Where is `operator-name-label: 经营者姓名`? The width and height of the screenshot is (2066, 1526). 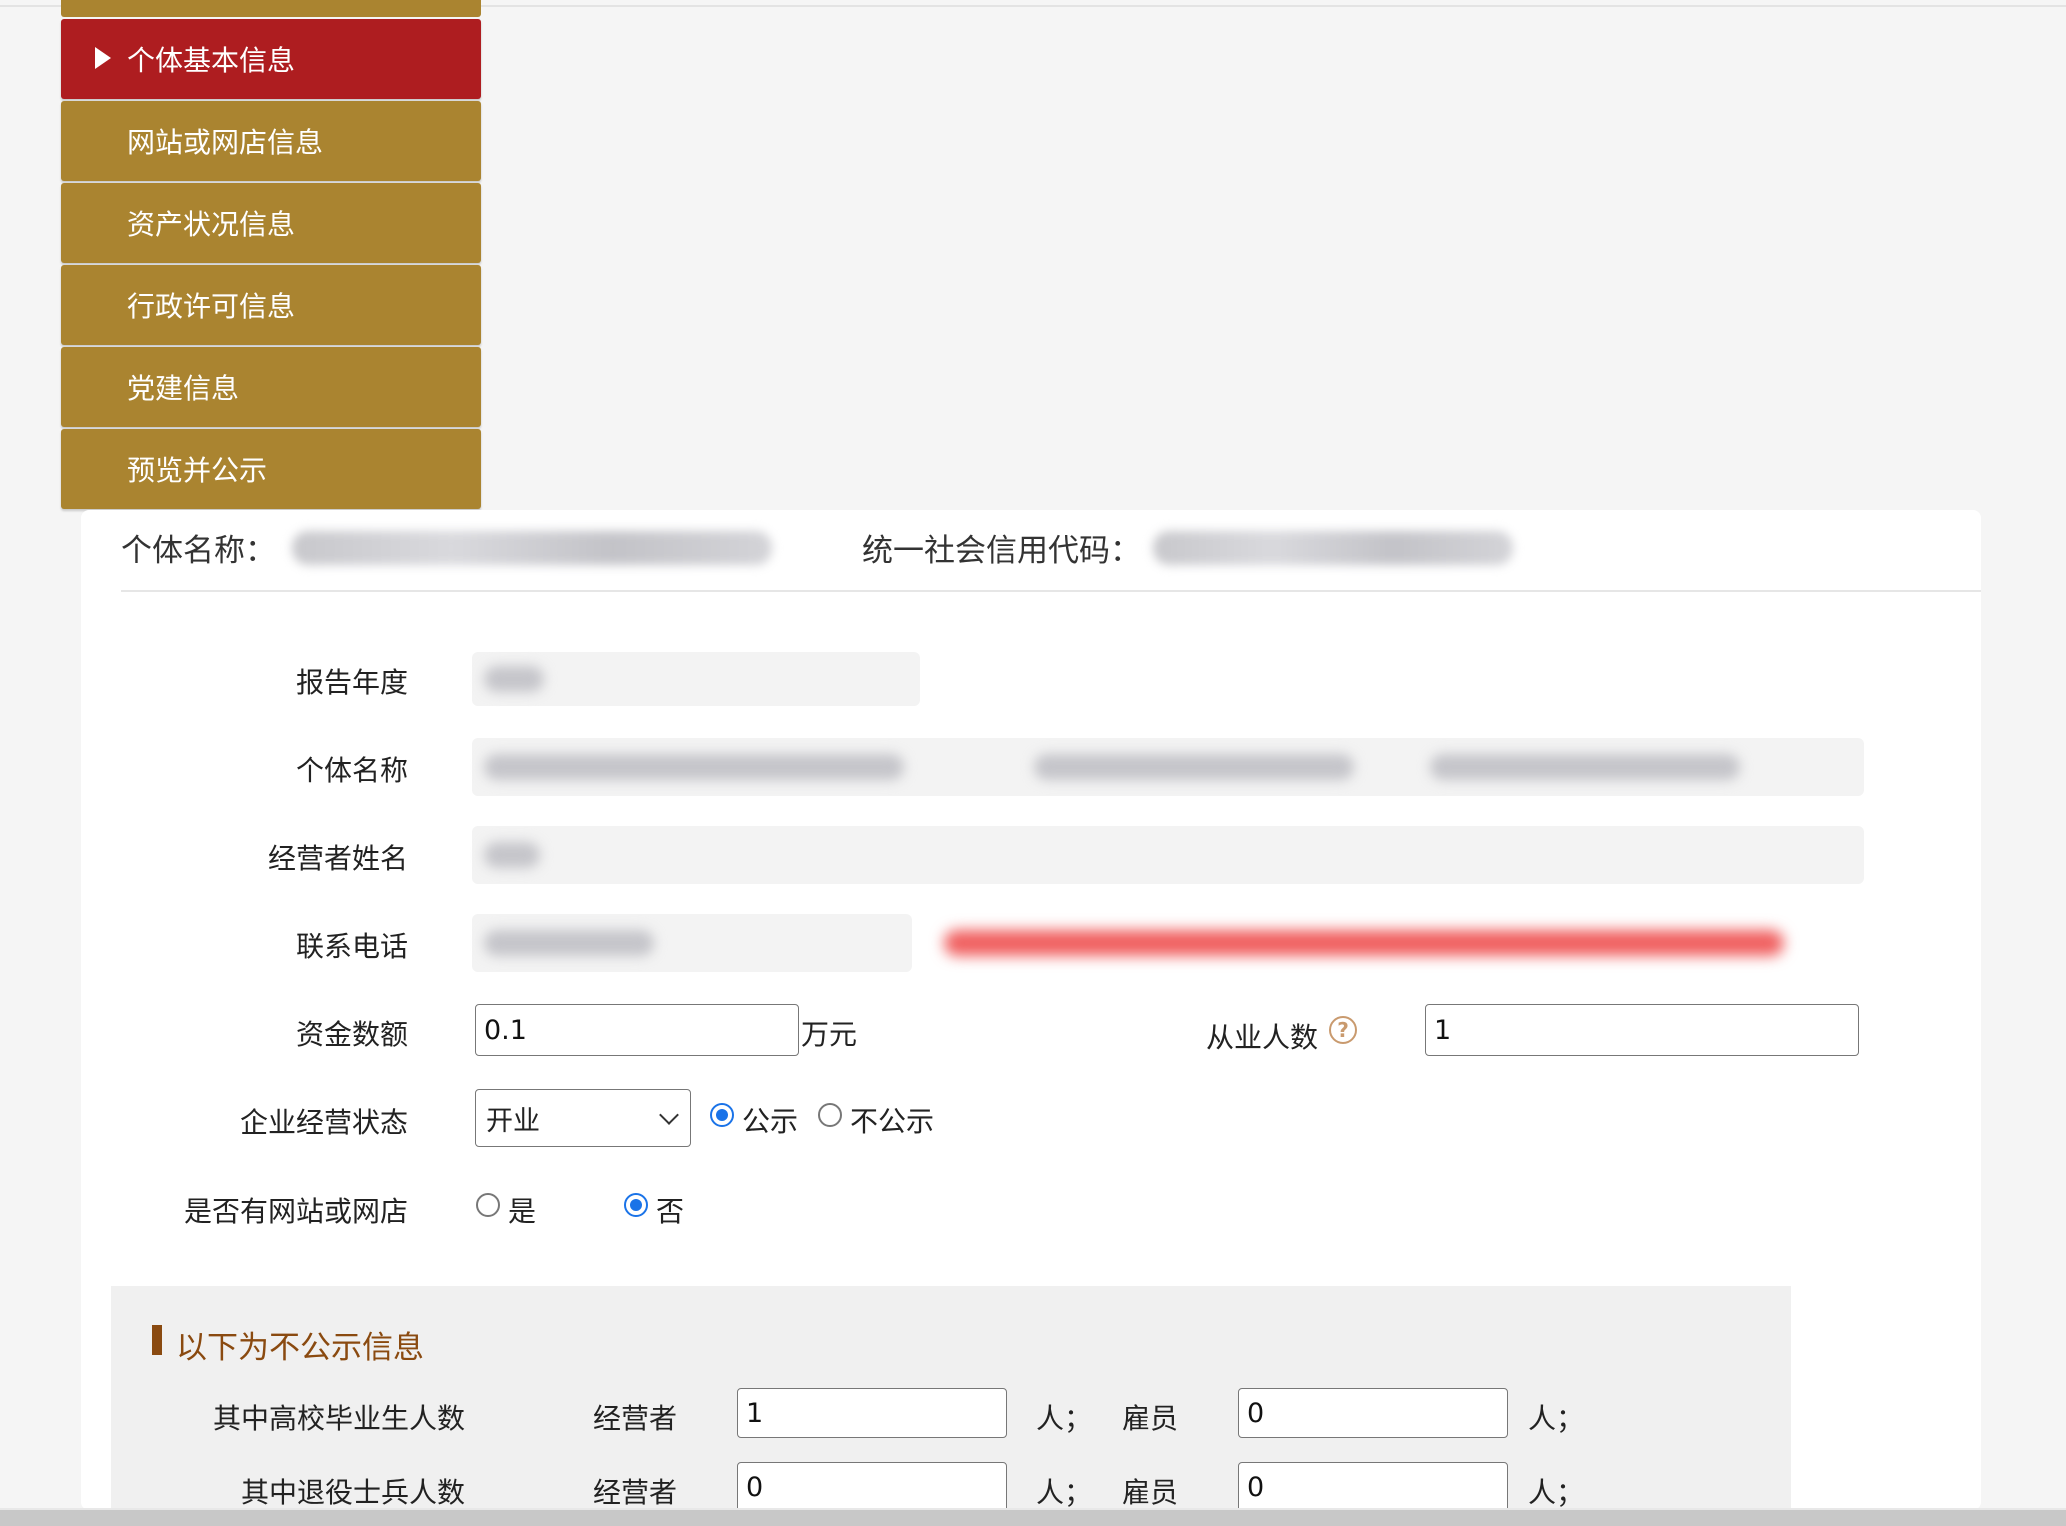
operator-name-label: 经营者姓名 is located at coordinates (337, 858).